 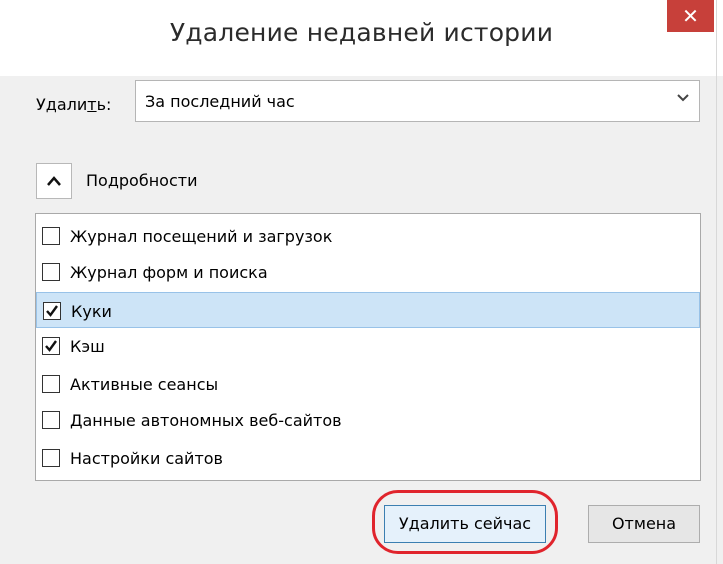 I want to click on list-item: Кэш, so click(x=368, y=346).